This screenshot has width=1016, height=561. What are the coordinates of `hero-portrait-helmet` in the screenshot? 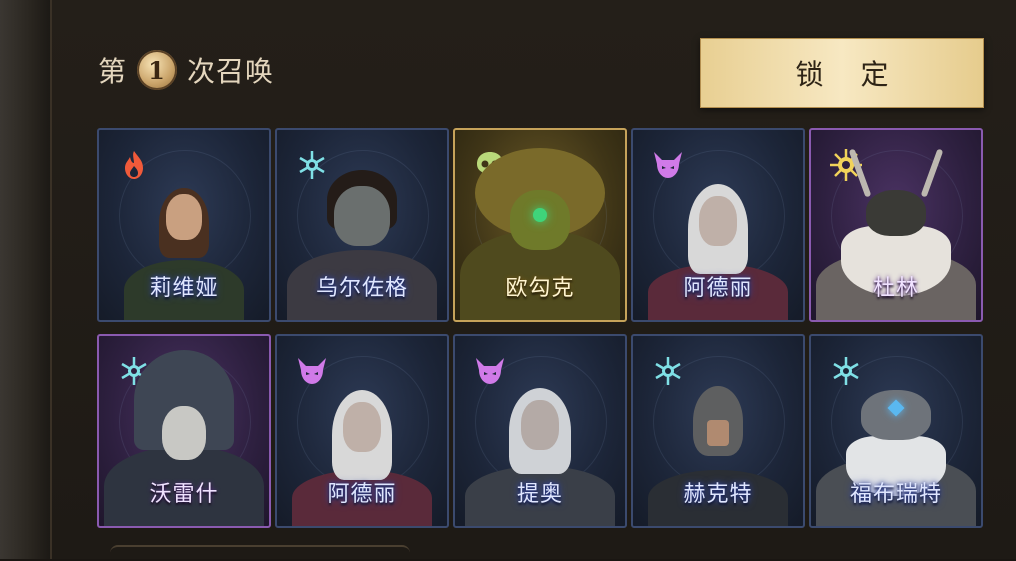 It's located at (896, 213).